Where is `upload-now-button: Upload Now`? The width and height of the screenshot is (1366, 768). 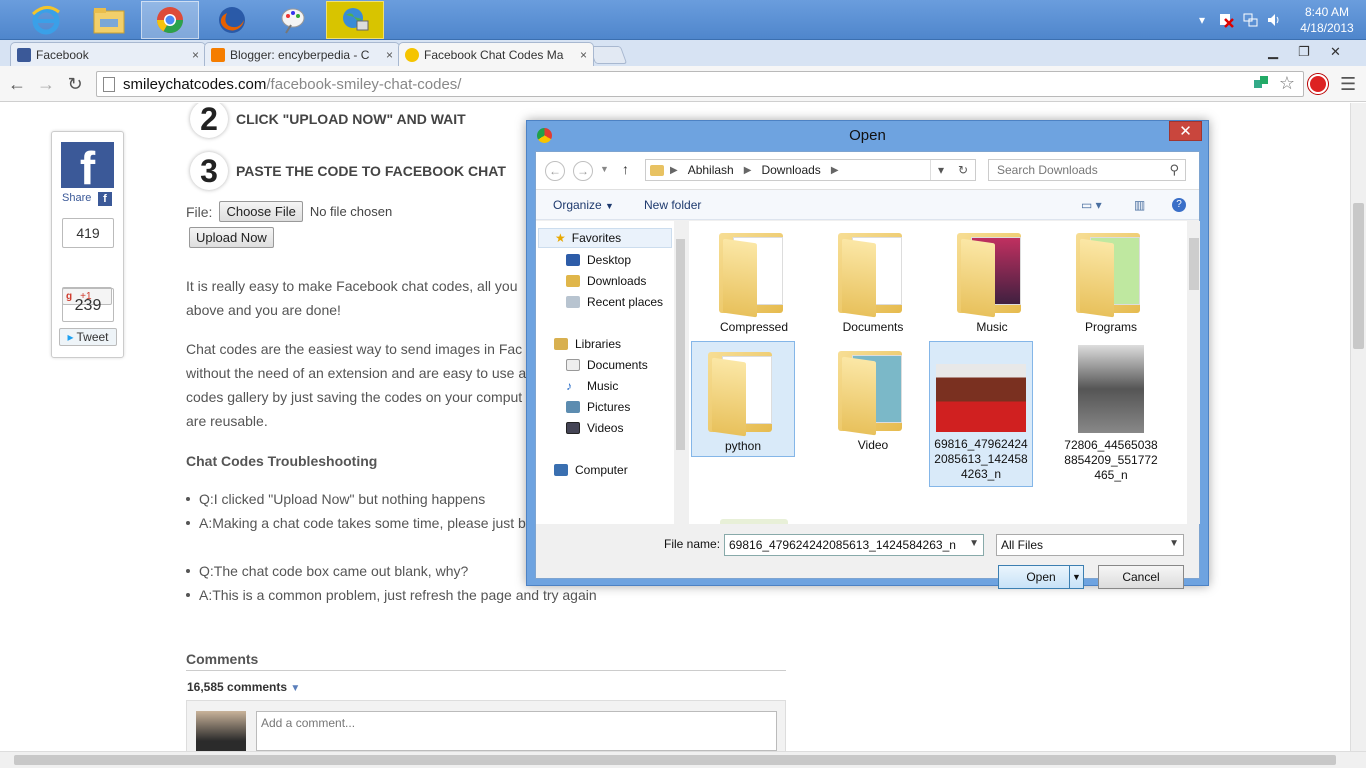
upload-now-button: Upload Now is located at coordinates (231, 237).